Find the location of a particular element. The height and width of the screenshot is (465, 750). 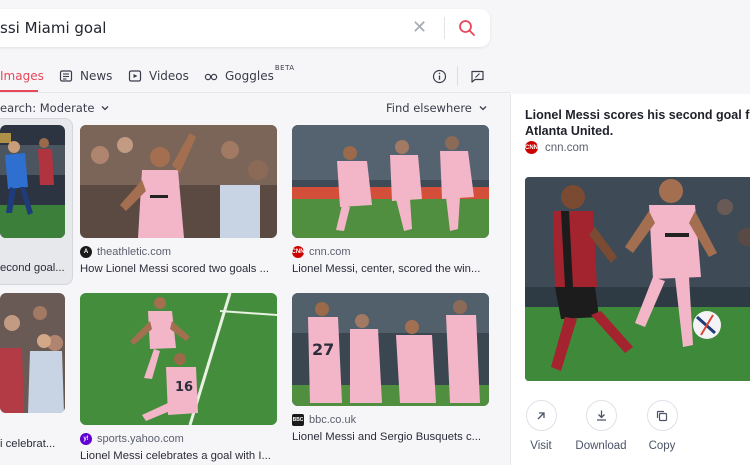

download-icon is located at coordinates (601, 415).